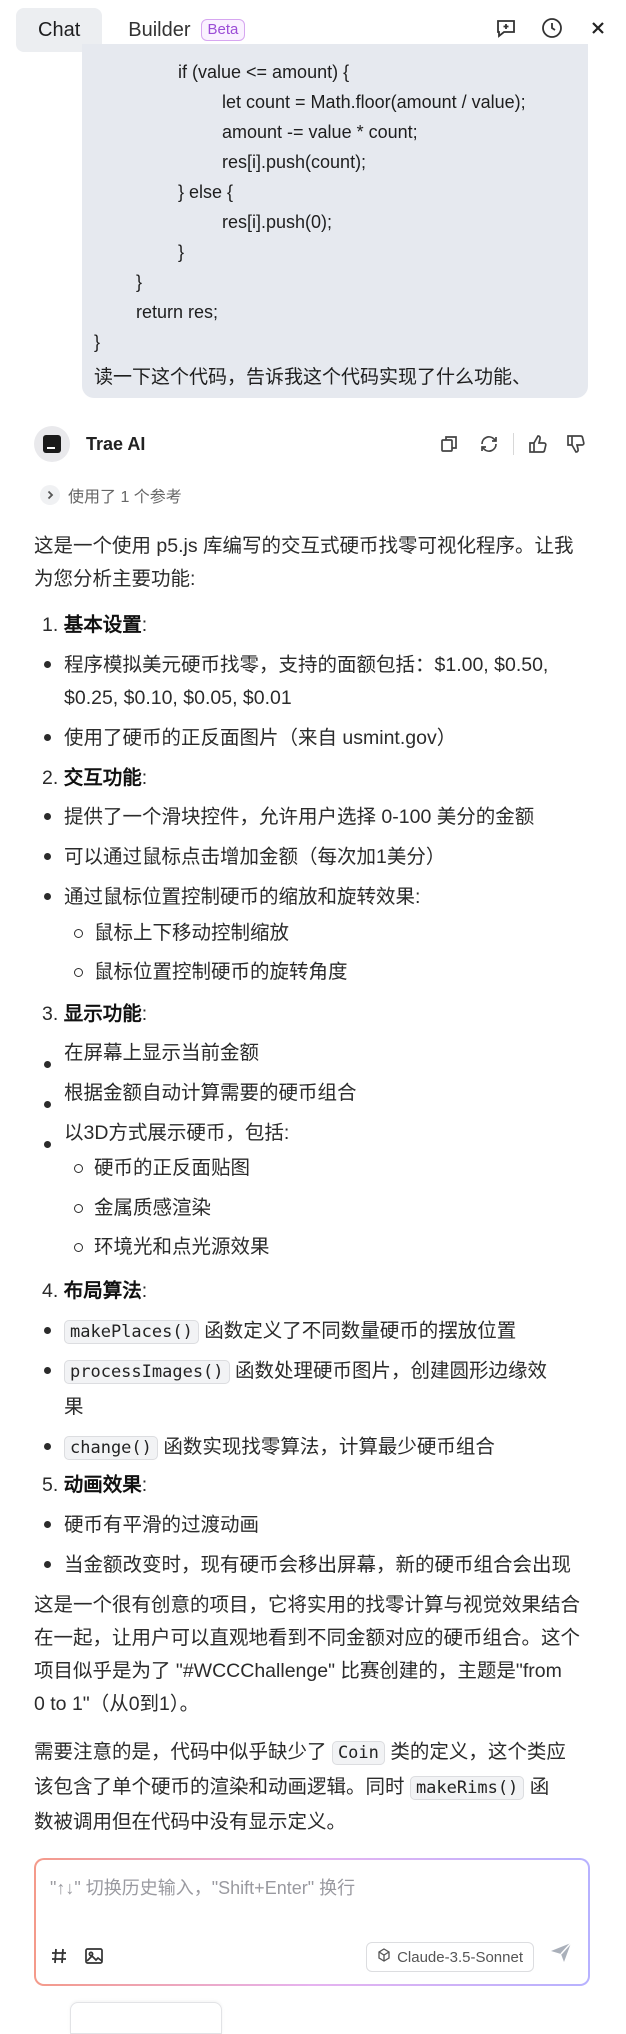 Image resolution: width=626 pixels, height=2034 pixels. What do you see at coordinates (162, 1053) in the screenshot?
I see `list-item: 在屏幕上显示当前金额` at bounding box center [162, 1053].